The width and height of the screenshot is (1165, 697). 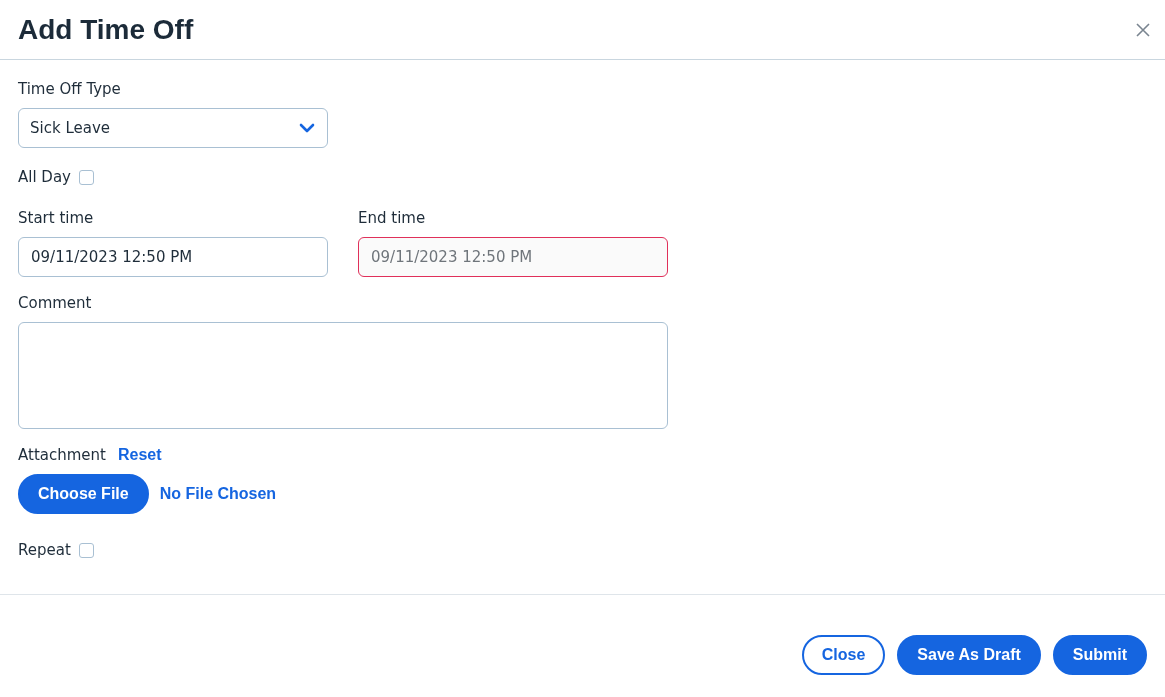 I want to click on field-label: Start time, so click(x=56, y=218).